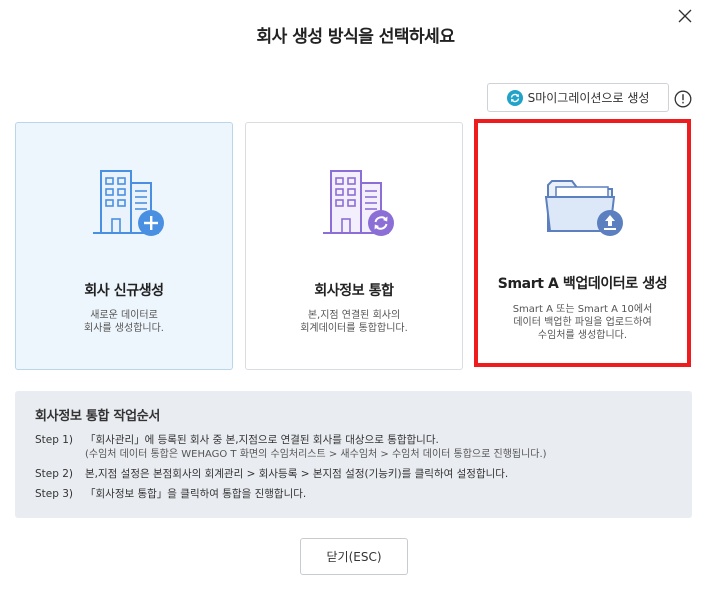 The height and width of the screenshot is (590, 711). Describe the element at coordinates (685, 16) in the screenshot. I see `close-icon` at that location.